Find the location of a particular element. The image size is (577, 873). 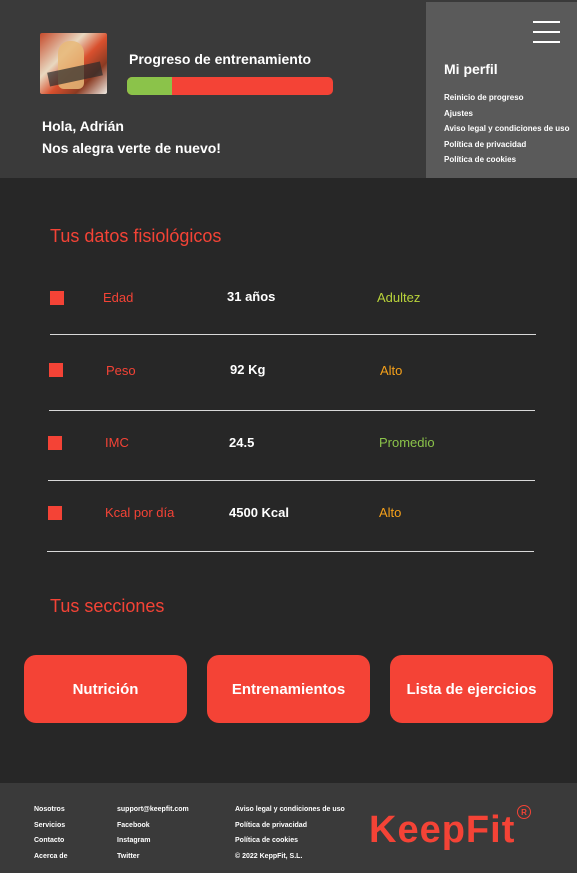

greeting: Hola, Adrián Nos alegra verte de nuevo! is located at coordinates (131, 137).